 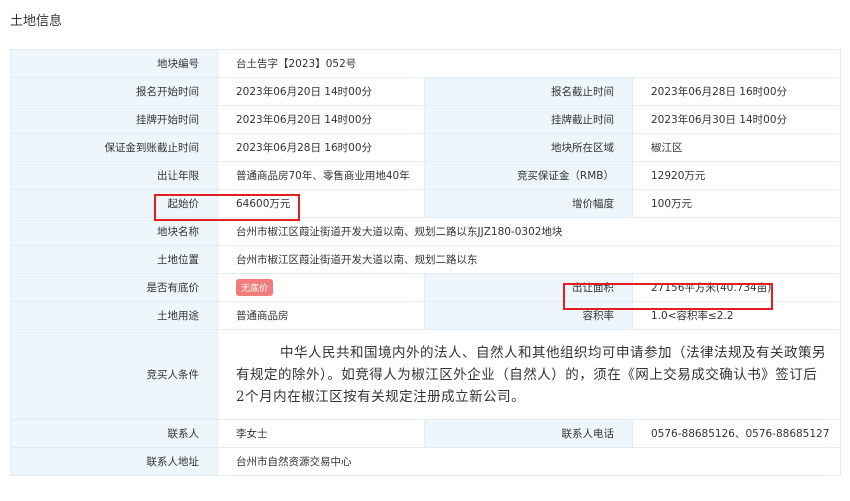 What do you see at coordinates (736, 119) in the screenshot?
I see `value-listing-end: 2023年06月30日 14时00分` at bounding box center [736, 119].